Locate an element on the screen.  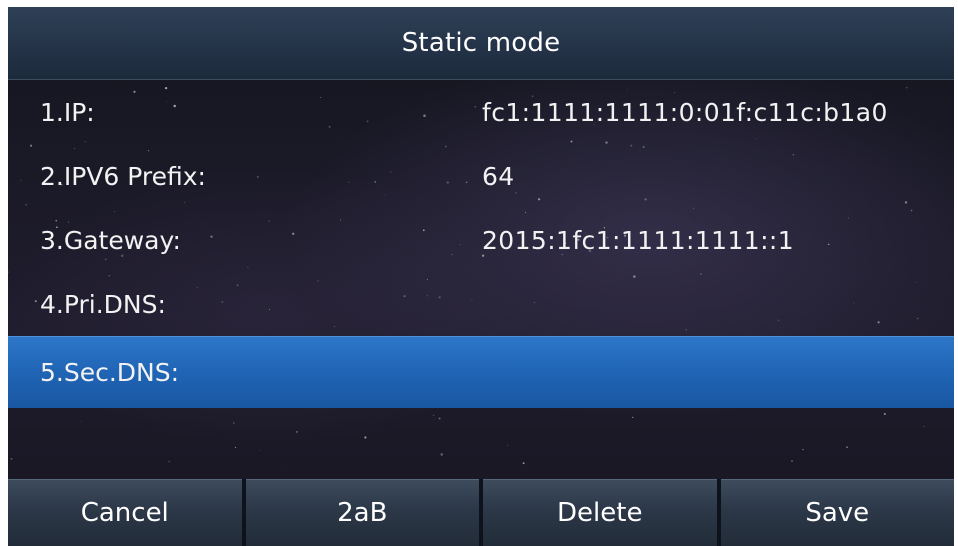
setting-value: fc1:1111:1111:0:01f:c11c:b1a0 is located at coordinates (685, 112).